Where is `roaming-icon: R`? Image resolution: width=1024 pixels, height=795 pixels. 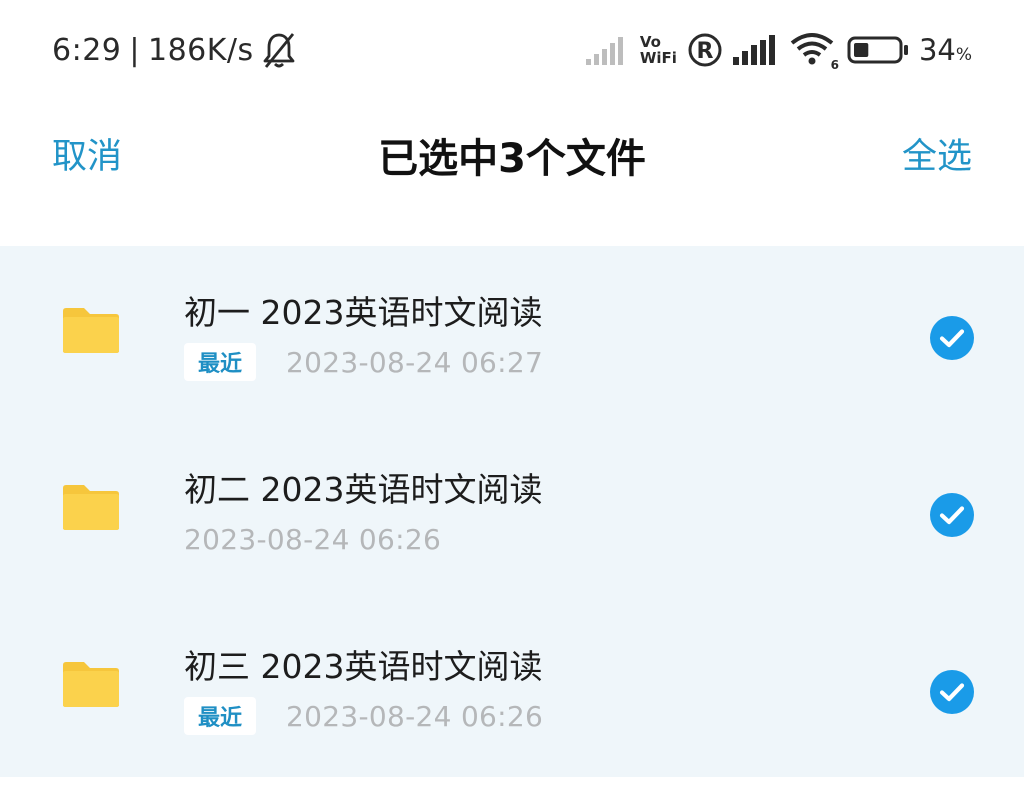
roaming-icon: R is located at coordinates (705, 50).